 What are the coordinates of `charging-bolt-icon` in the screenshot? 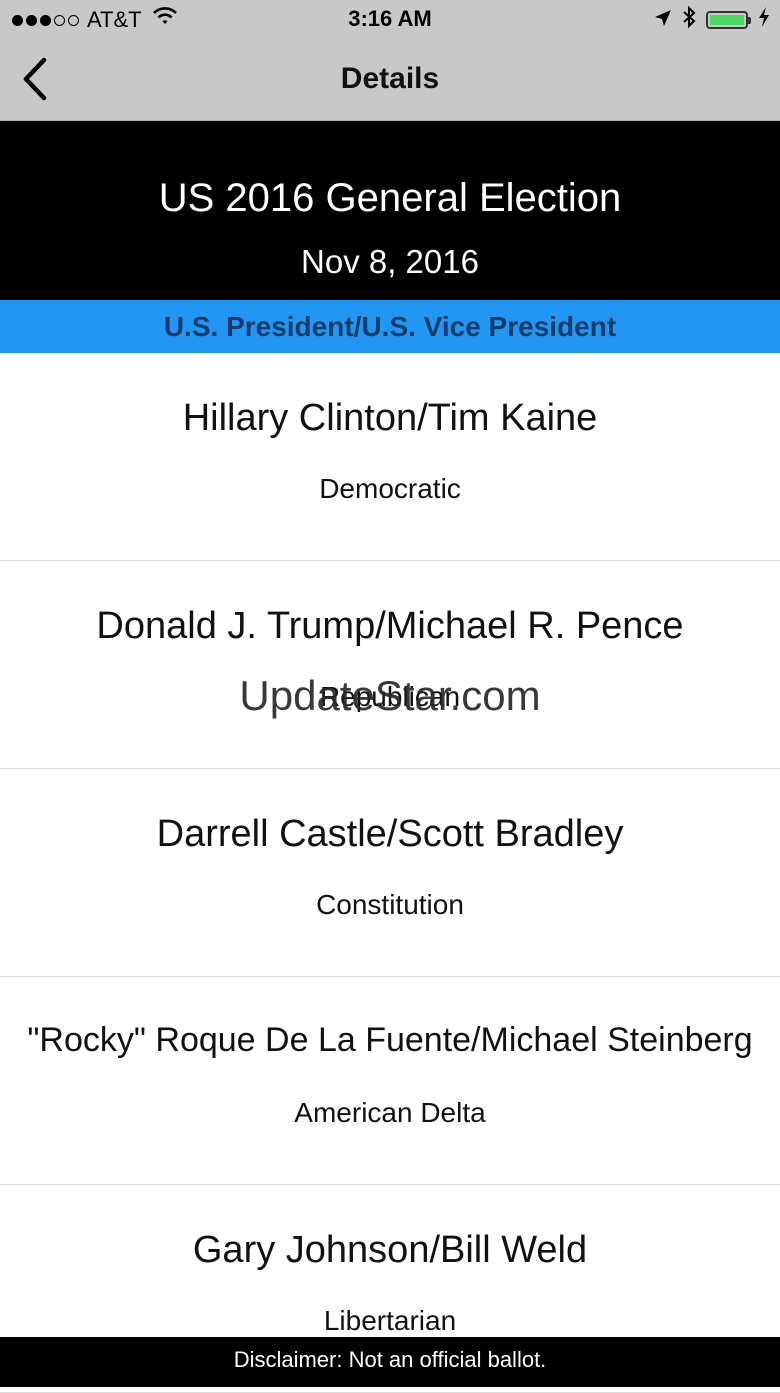 It's located at (764, 20).